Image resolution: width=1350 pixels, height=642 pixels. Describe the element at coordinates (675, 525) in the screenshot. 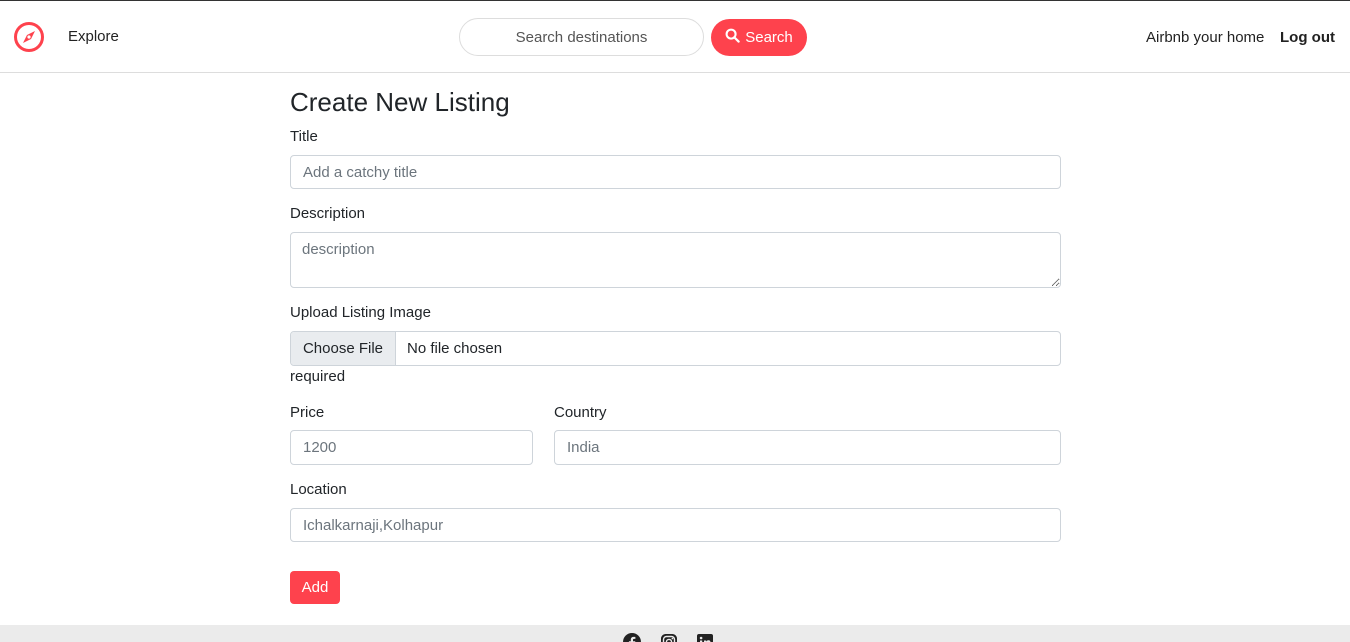

I see `location-input` at that location.